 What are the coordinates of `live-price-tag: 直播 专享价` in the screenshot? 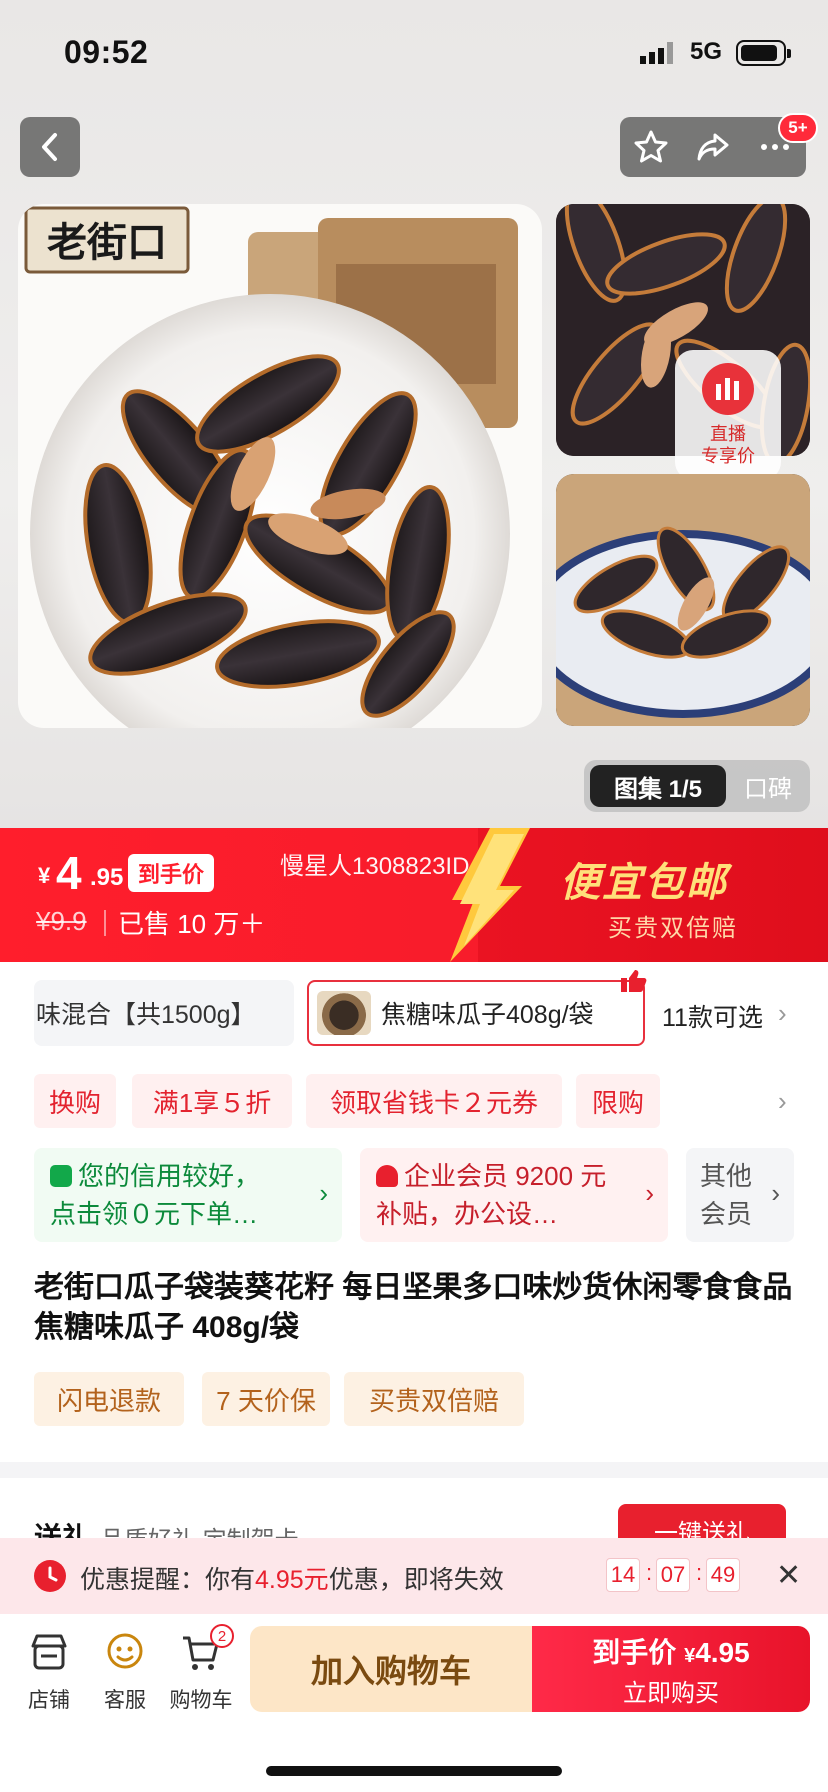 It's located at (728, 415).